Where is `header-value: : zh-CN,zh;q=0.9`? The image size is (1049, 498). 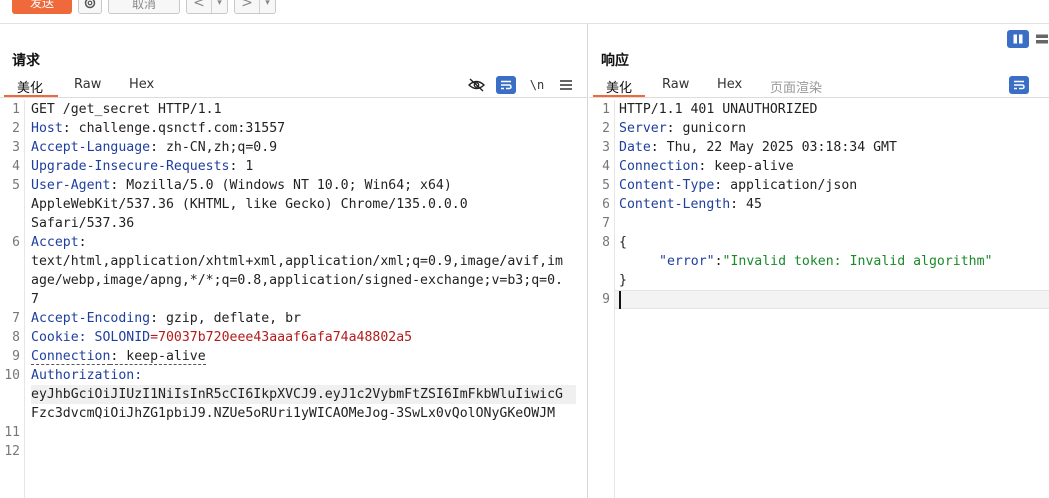
header-value: : zh-CN,zh;q=0.9 is located at coordinates (214, 147).